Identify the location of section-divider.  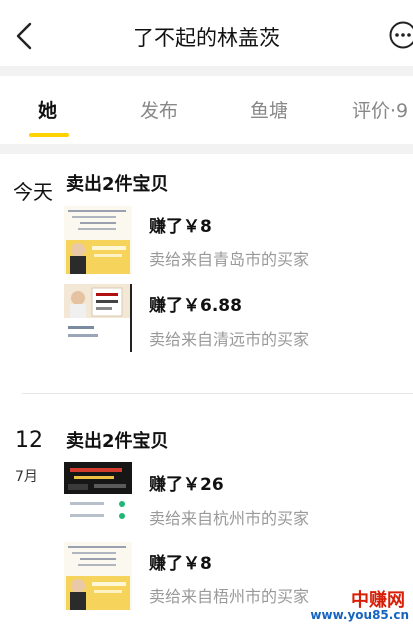
(217, 393).